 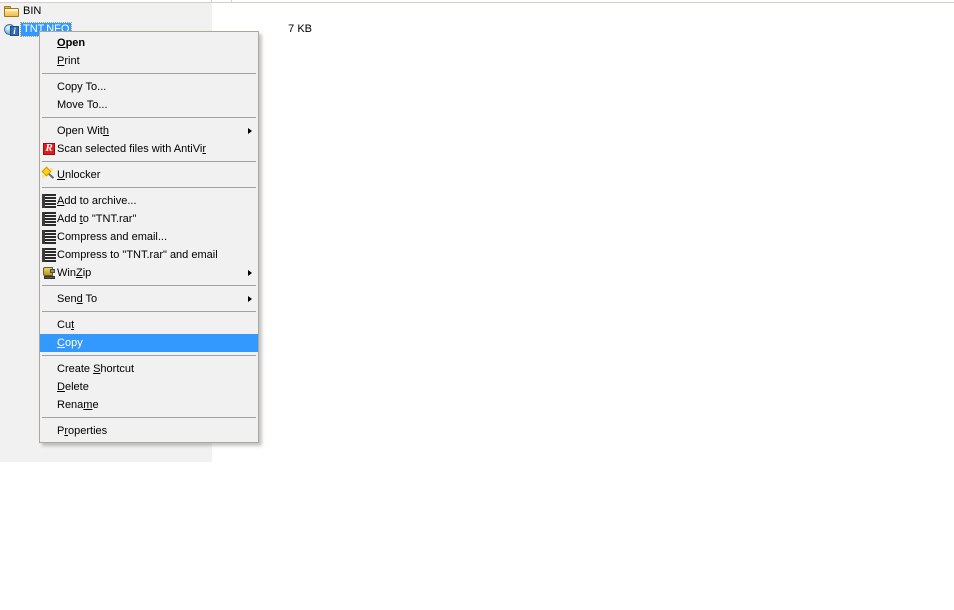 What do you see at coordinates (149, 61) in the screenshot?
I see `menu-item-print: Print` at bounding box center [149, 61].